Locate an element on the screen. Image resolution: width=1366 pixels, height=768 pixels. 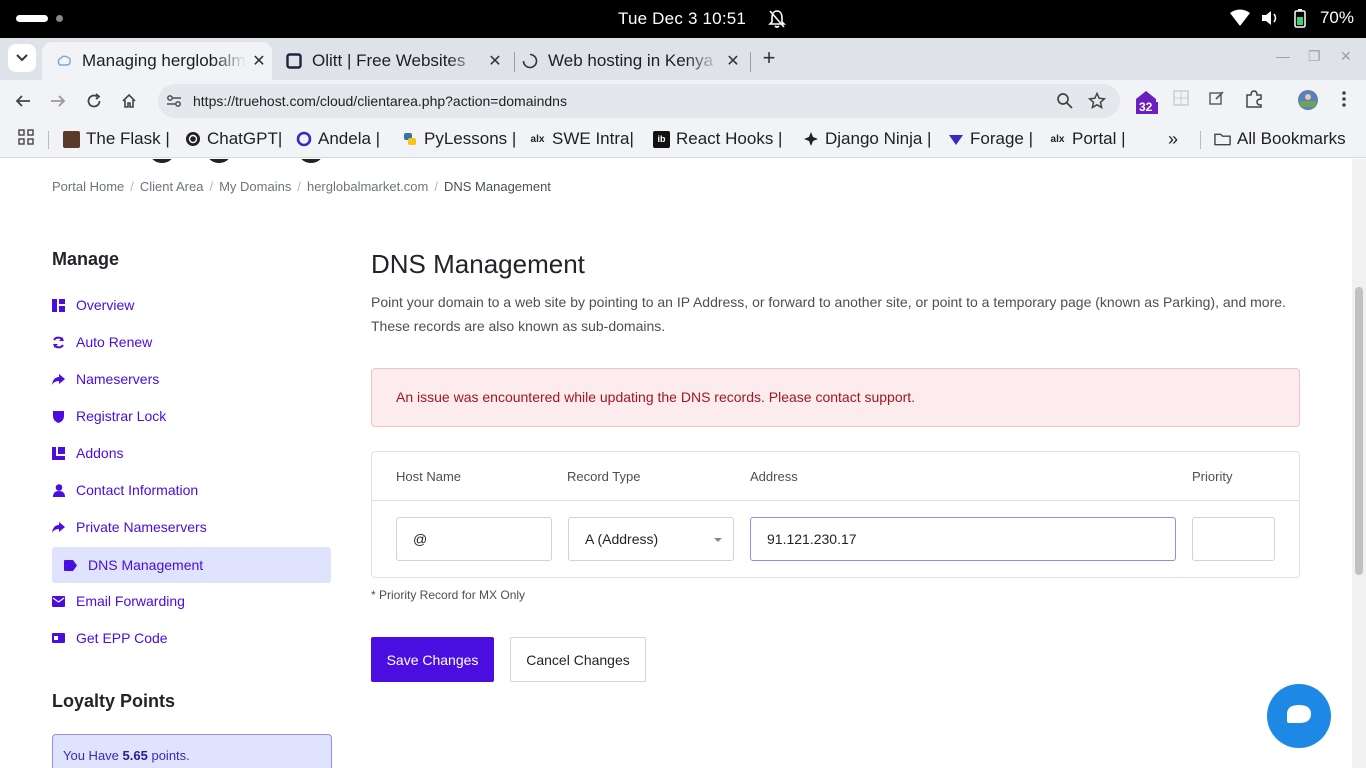
dns-table-header: Host Name Record Type Address Priority is located at coordinates (835, 476).